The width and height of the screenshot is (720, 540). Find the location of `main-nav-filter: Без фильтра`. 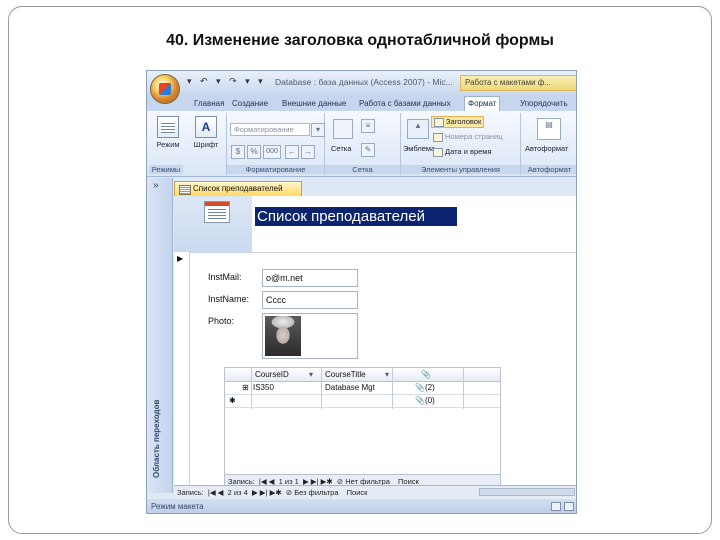

main-nav-filter: Без фильтра is located at coordinates (316, 492).